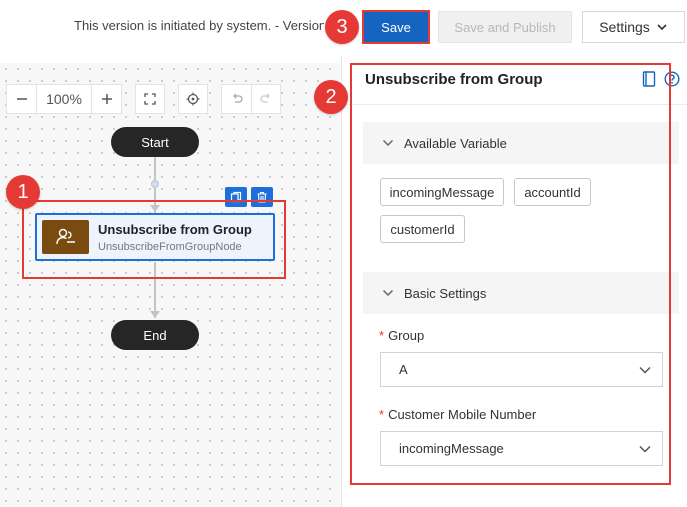 This screenshot has height=507, width=687. I want to click on redo-icon, so click(265, 98).